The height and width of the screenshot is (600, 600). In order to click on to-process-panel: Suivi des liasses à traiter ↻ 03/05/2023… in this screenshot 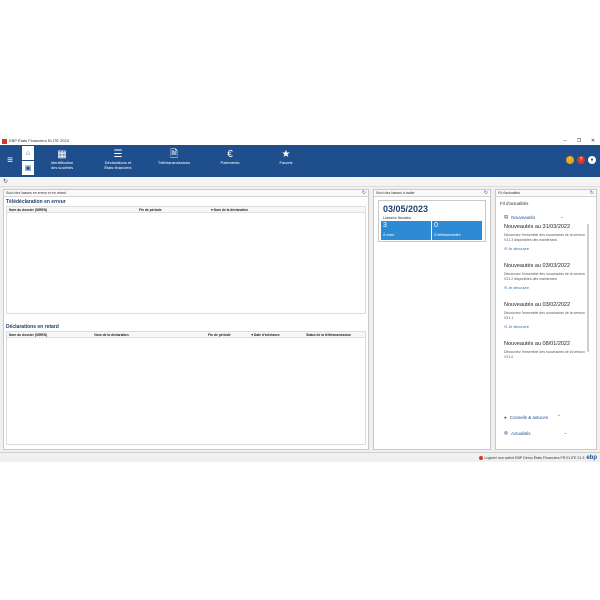, I will do `click(432, 319)`.